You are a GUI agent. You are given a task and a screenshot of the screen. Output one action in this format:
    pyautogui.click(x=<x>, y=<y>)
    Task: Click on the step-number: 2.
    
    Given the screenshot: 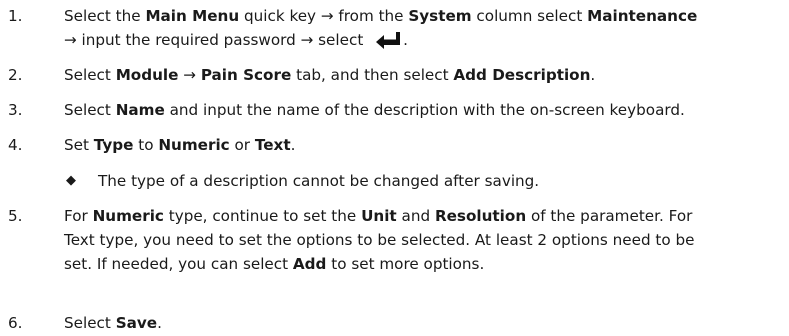 What is the action you would take?
    pyautogui.click(x=15, y=75)
    